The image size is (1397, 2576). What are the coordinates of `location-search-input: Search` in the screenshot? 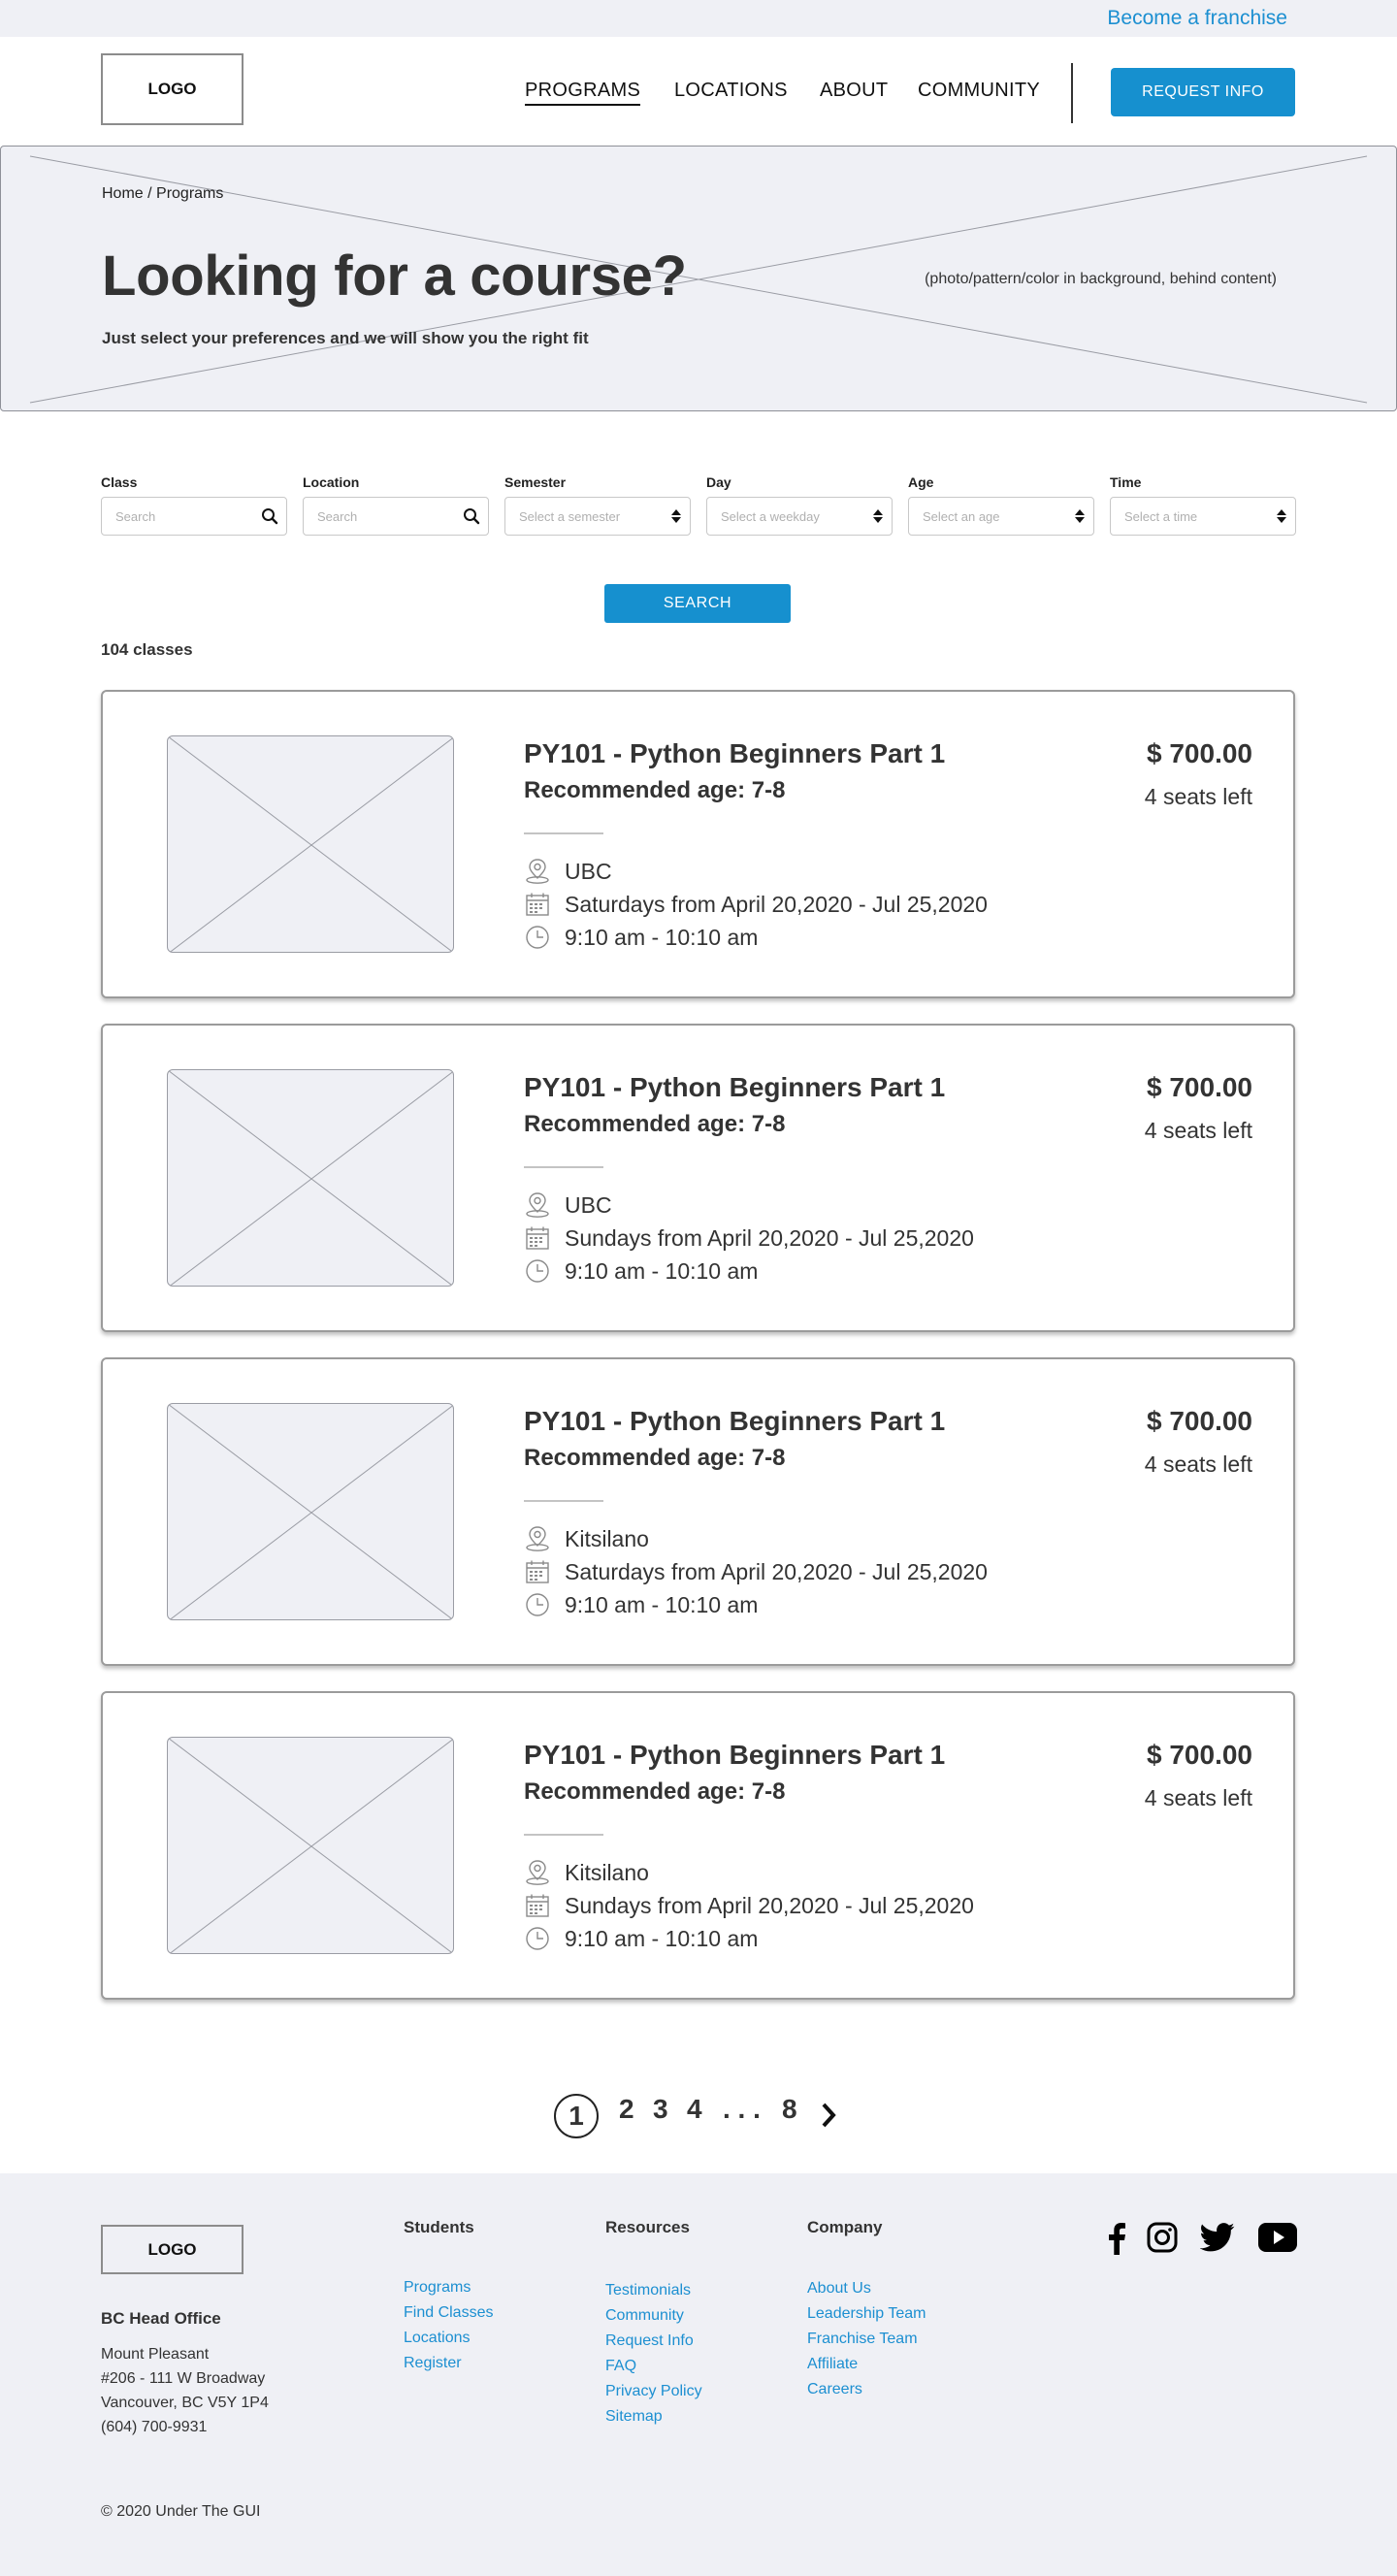 It's located at (396, 516).